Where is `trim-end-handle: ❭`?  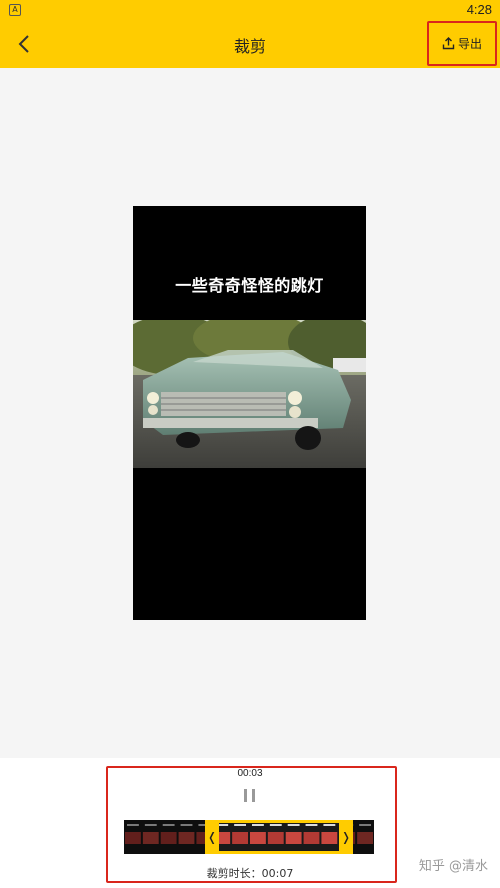
trim-end-handle: ❭ is located at coordinates (346, 837).